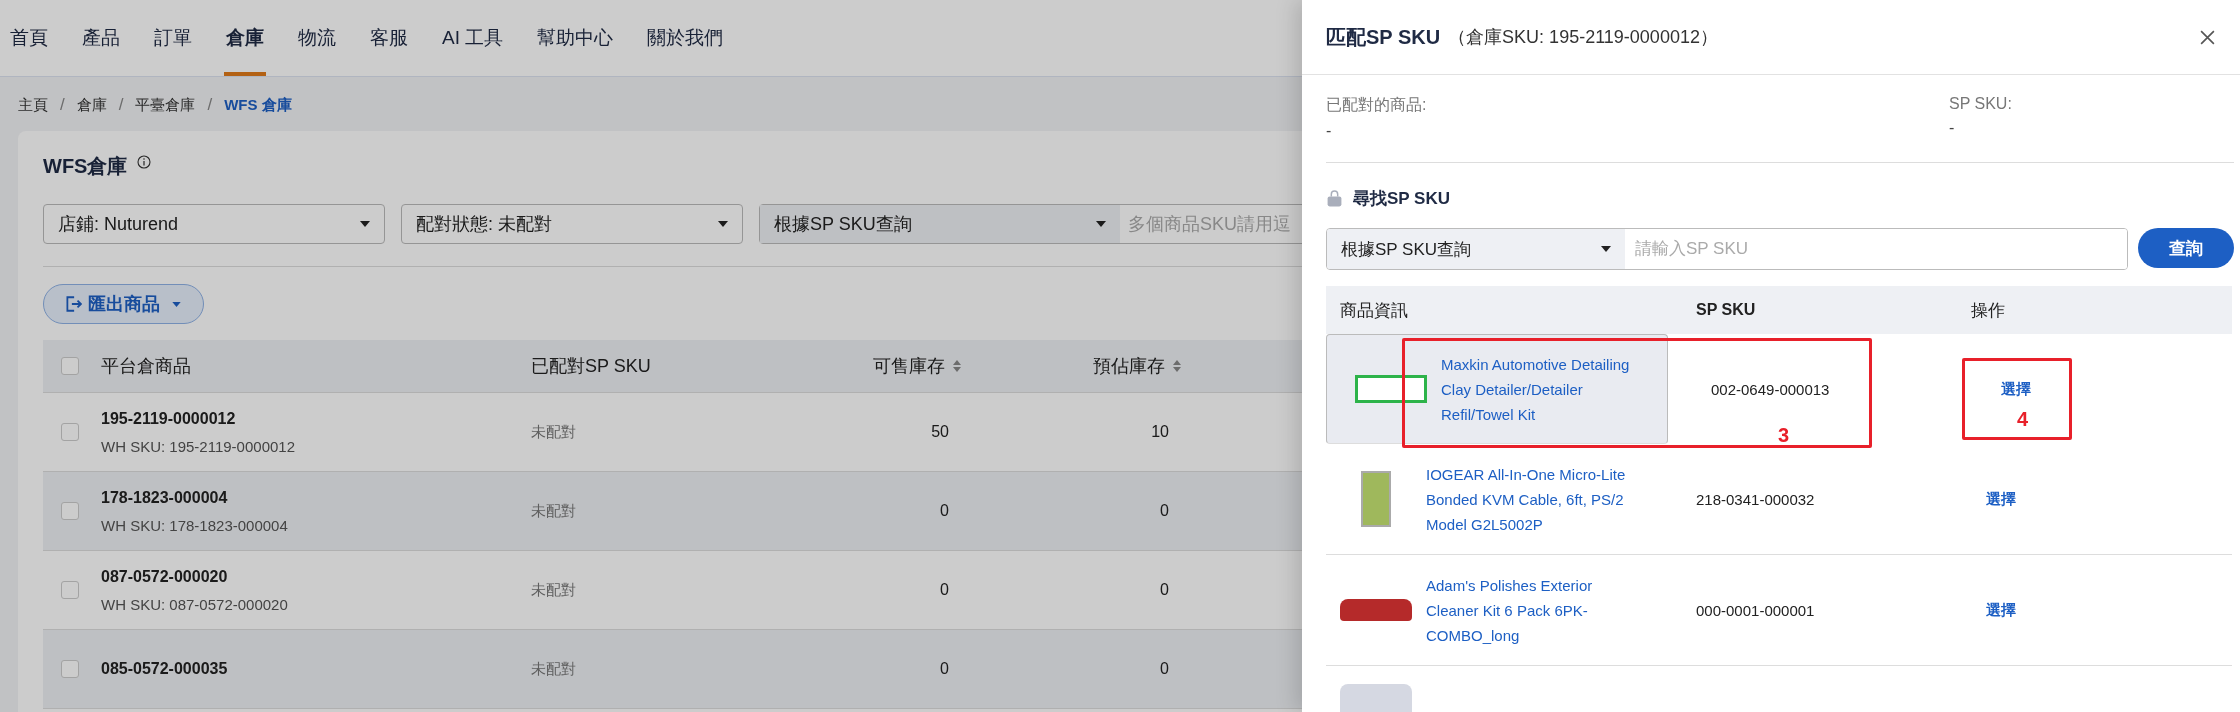 This screenshot has width=2240, height=712. Describe the element at coordinates (575, 38) in the screenshot. I see `nav-tab: 幫助中心` at that location.